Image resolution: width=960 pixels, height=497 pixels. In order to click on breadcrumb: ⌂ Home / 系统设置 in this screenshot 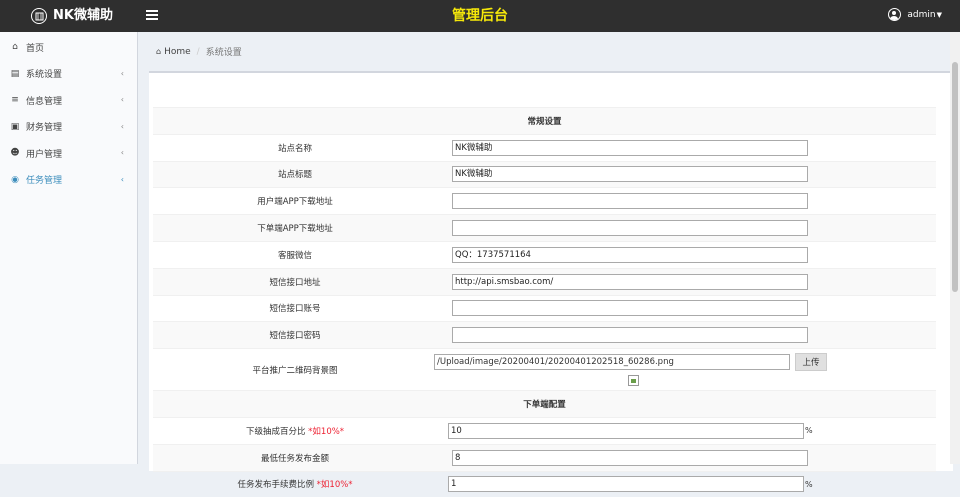, I will do `click(199, 52)`.